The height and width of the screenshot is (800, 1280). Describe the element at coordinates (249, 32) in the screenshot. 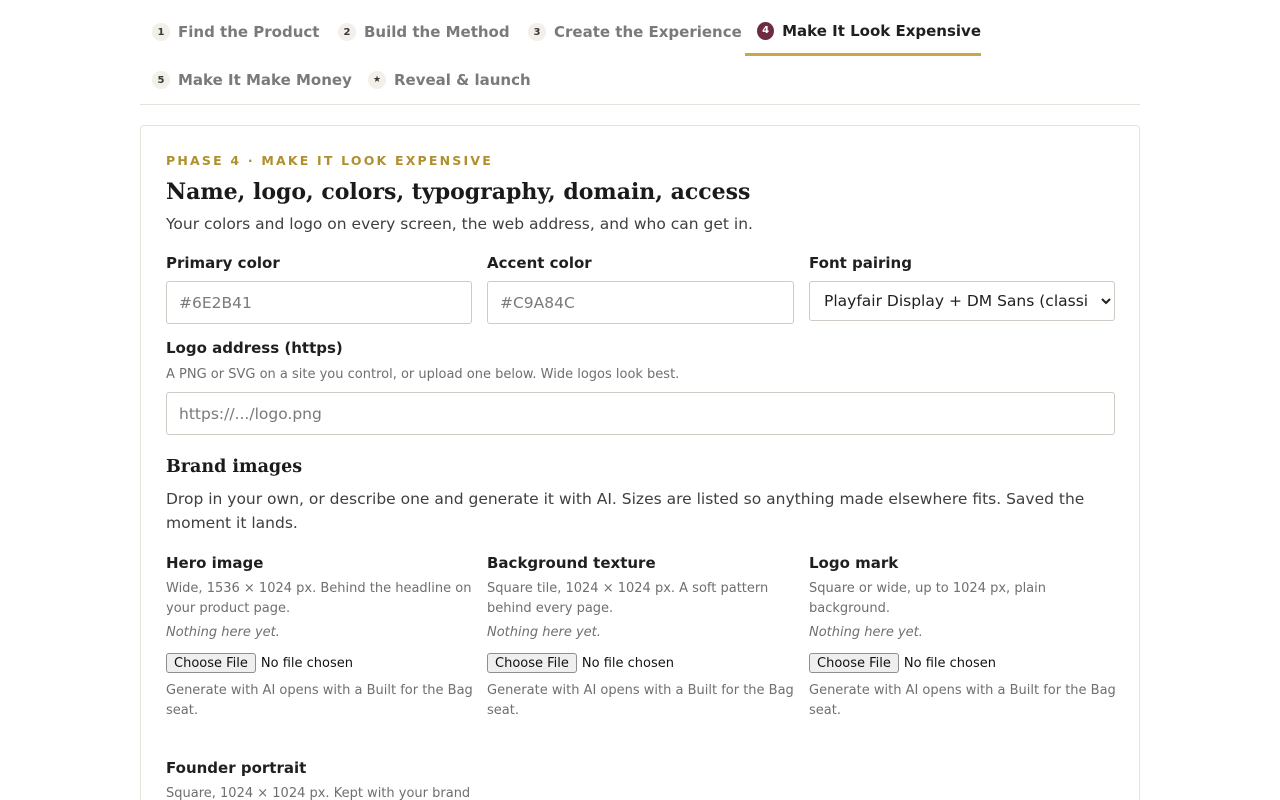

I see `tab-label: Find the Product` at that location.